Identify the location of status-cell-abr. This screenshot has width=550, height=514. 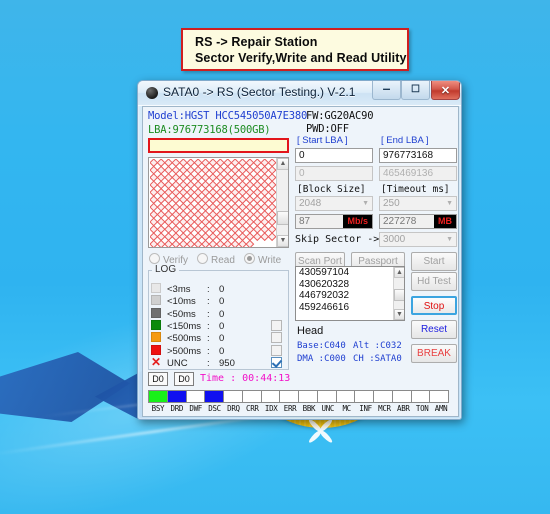
(401, 396).